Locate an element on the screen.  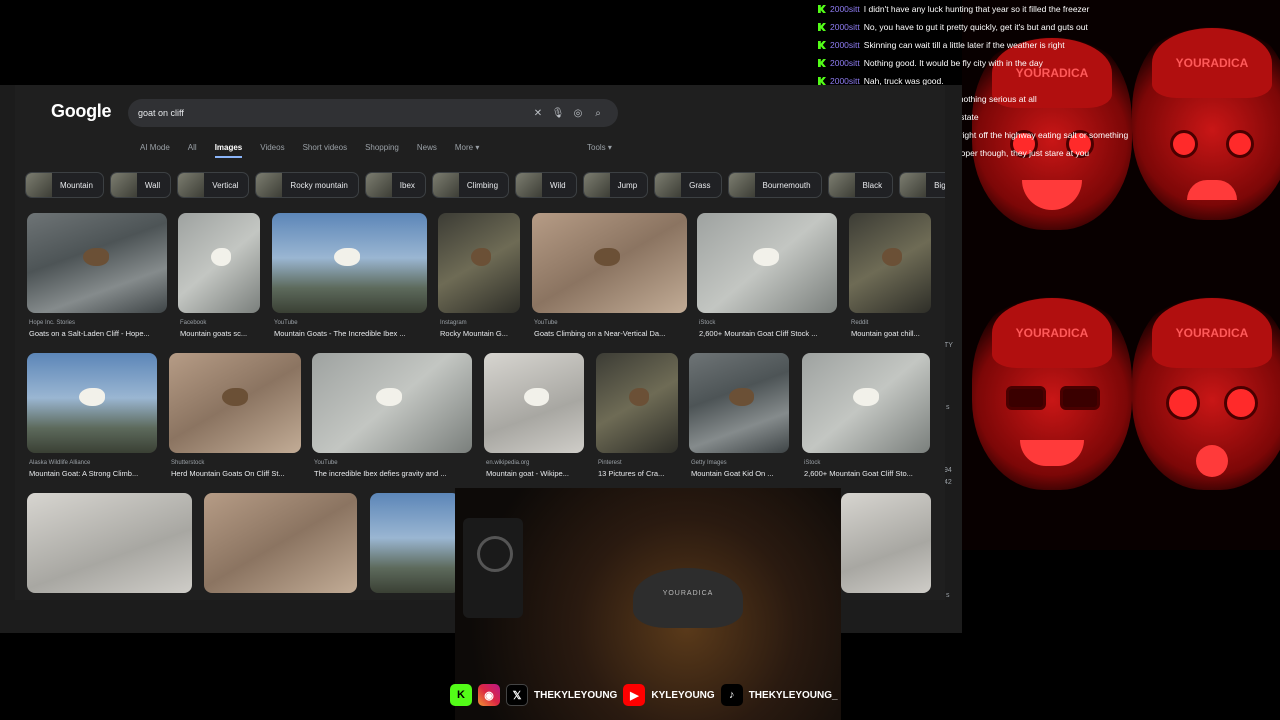
result-source: Alaska Wildlife Alliance is located at coordinates (59, 463).